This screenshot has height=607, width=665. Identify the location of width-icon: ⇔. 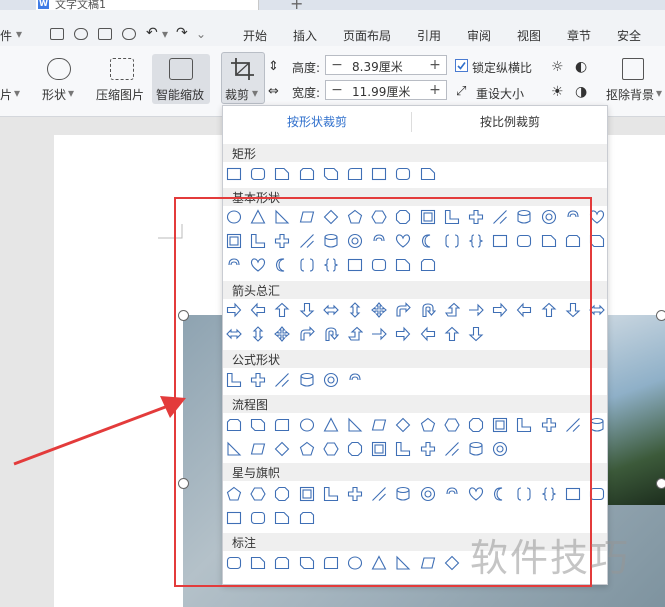
(273, 91).